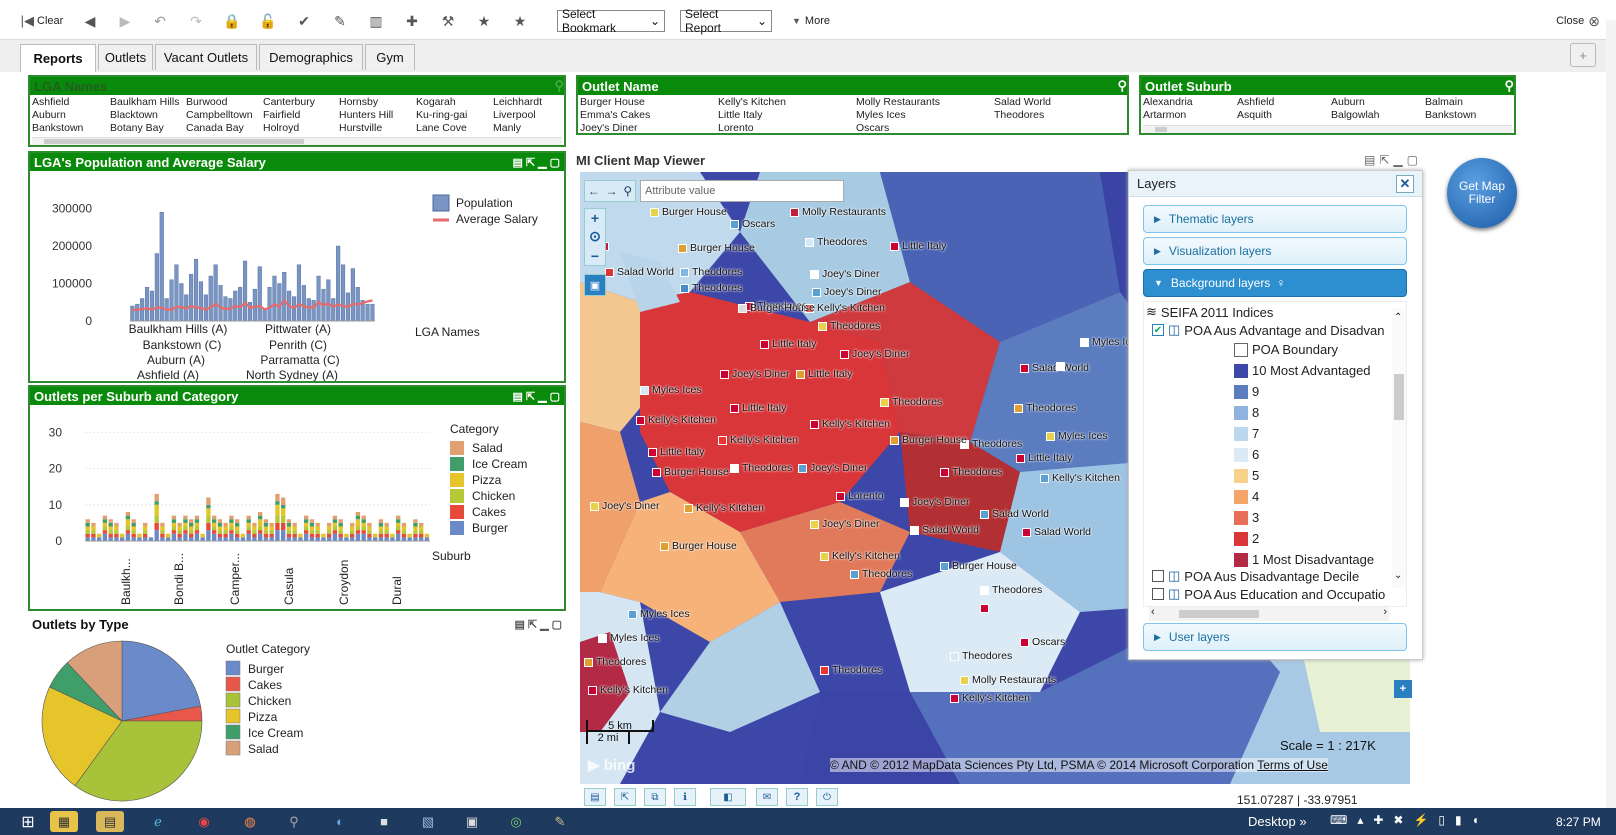 The width and height of the screenshot is (1616, 835). What do you see at coordinates (1275, 283) in the screenshot?
I see `background-layers-button: ▼ Background layers ♀` at bounding box center [1275, 283].